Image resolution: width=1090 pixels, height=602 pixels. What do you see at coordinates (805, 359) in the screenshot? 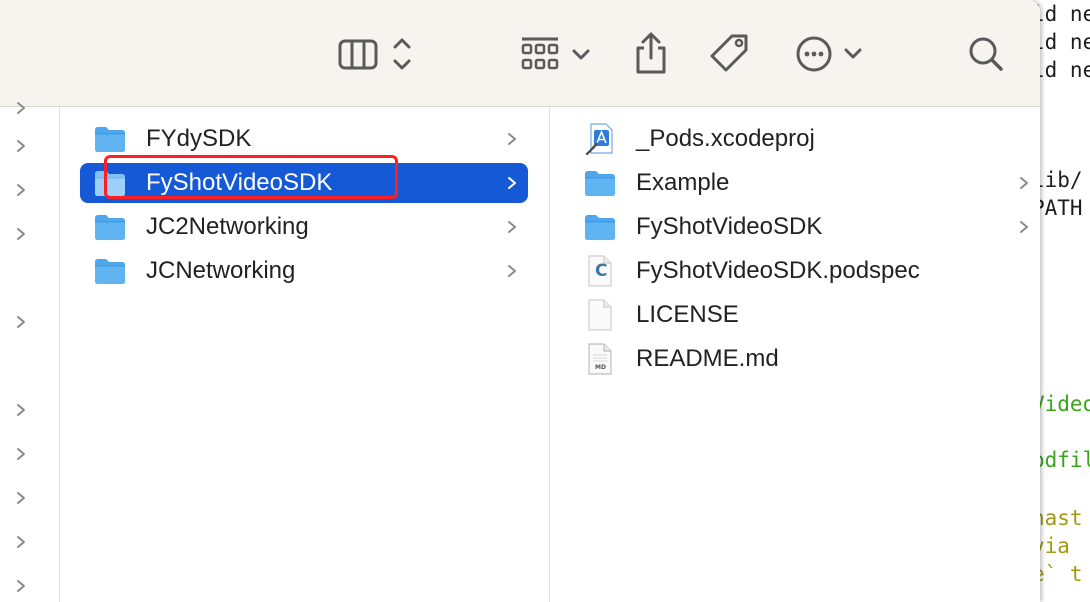
I see `list-item-readme-md: MD README.md` at bounding box center [805, 359].